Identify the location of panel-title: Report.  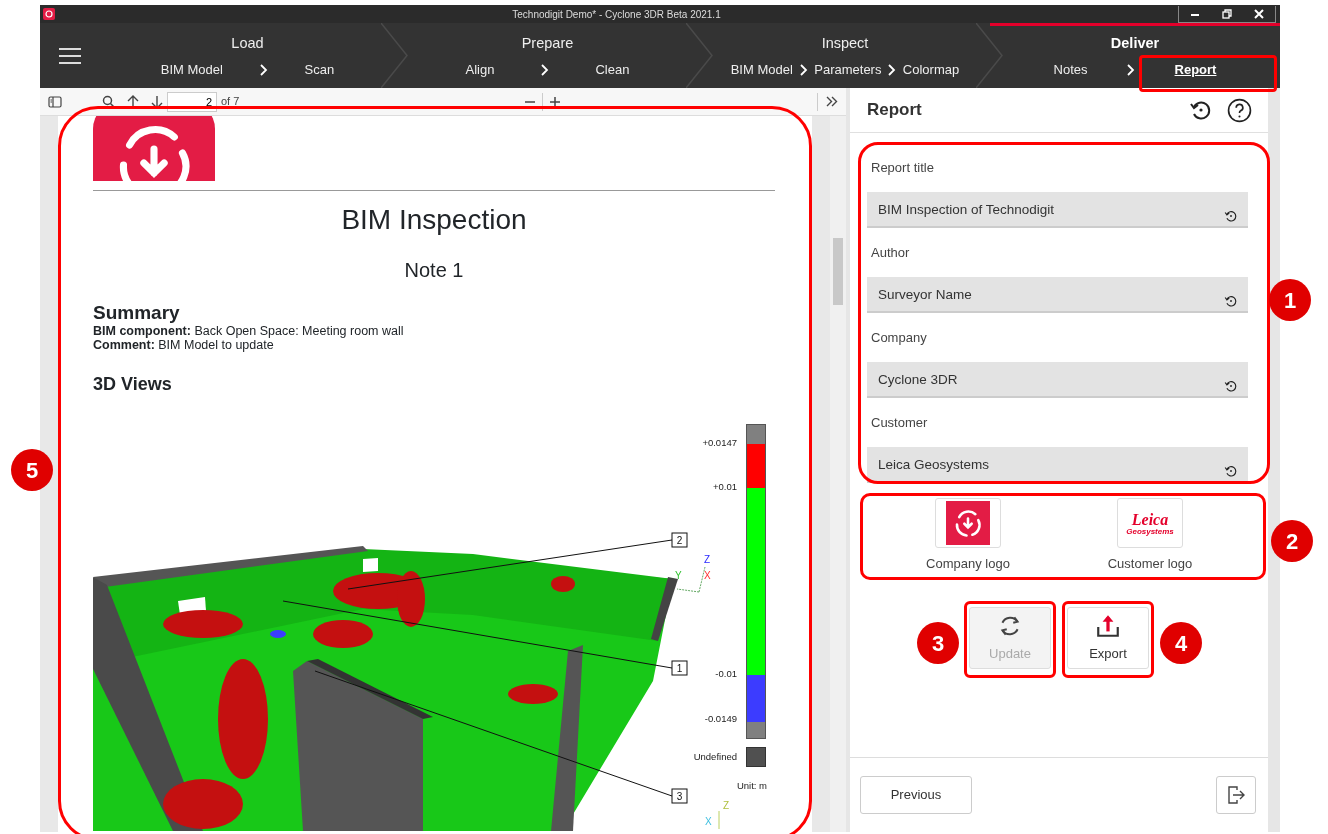
(895, 110).